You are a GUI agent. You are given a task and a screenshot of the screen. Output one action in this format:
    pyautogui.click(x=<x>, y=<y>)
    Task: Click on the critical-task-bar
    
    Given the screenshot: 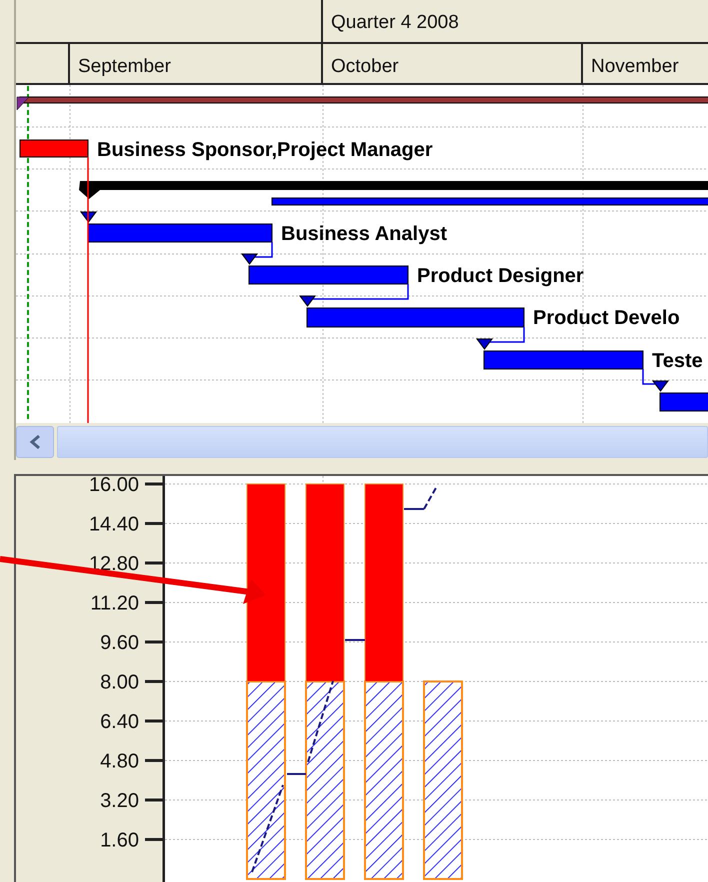 What is the action you would take?
    pyautogui.click(x=54, y=149)
    